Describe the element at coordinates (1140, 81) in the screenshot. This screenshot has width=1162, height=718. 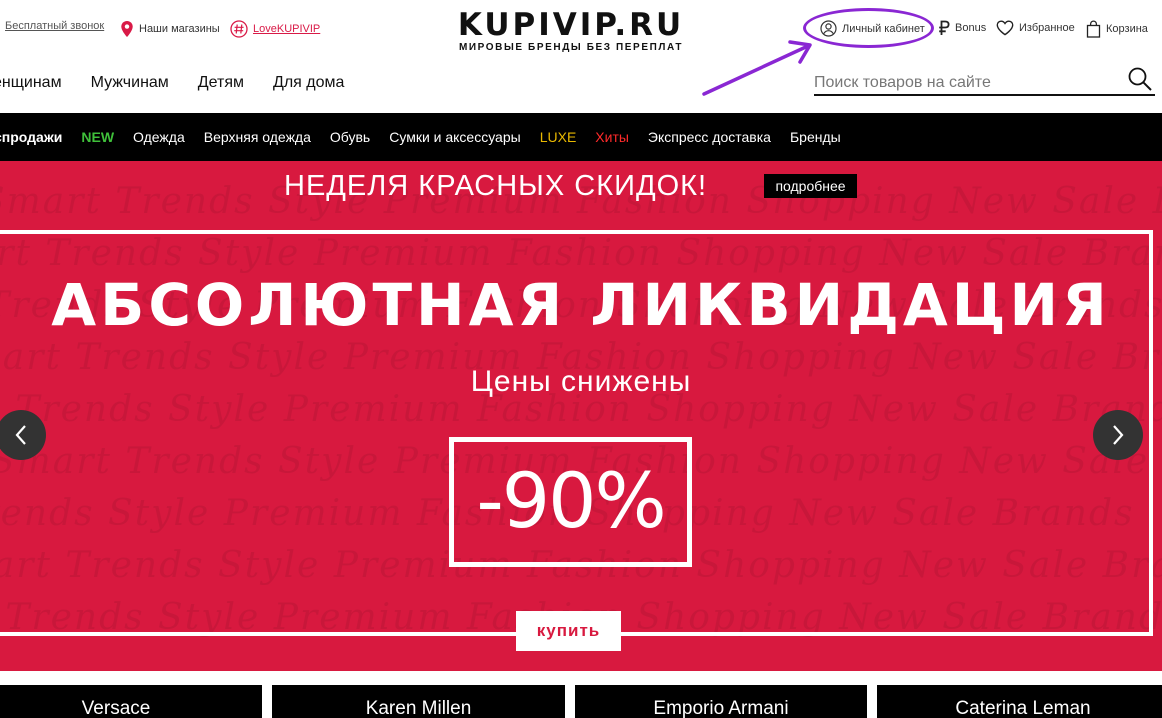
I see `search-icon` at that location.